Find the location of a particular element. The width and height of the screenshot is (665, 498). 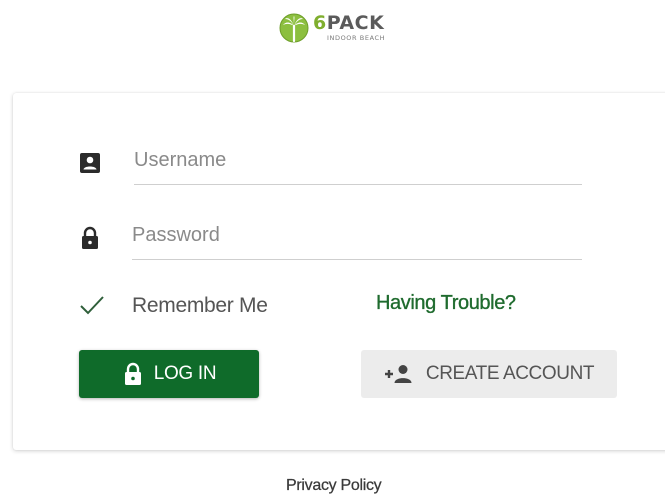

login-button: LOG IN is located at coordinates (169, 374).